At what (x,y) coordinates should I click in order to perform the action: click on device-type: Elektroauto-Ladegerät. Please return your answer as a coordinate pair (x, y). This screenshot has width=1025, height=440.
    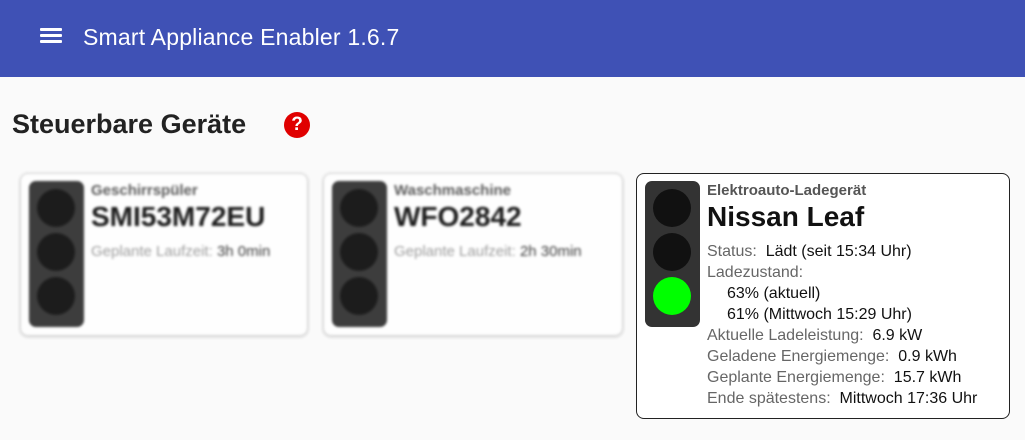
    Looking at the image, I should click on (787, 190).